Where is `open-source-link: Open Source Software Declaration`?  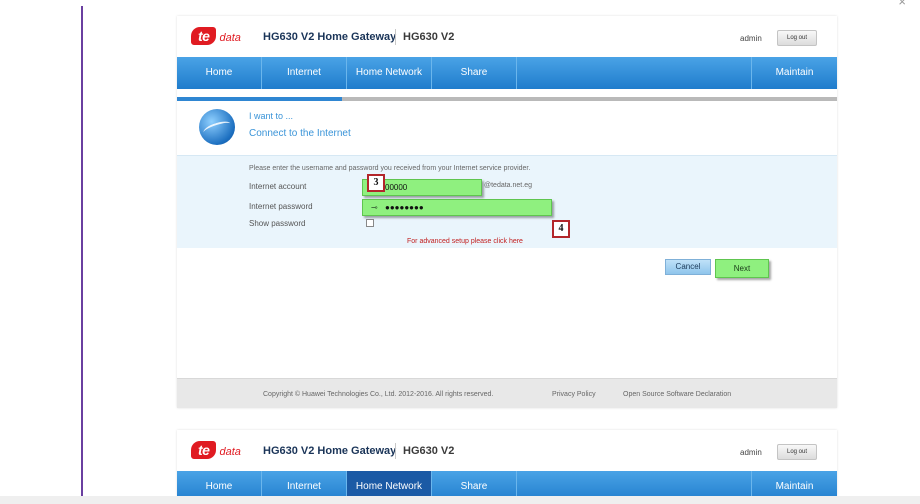
open-source-link: Open Source Software Declaration is located at coordinates (677, 394).